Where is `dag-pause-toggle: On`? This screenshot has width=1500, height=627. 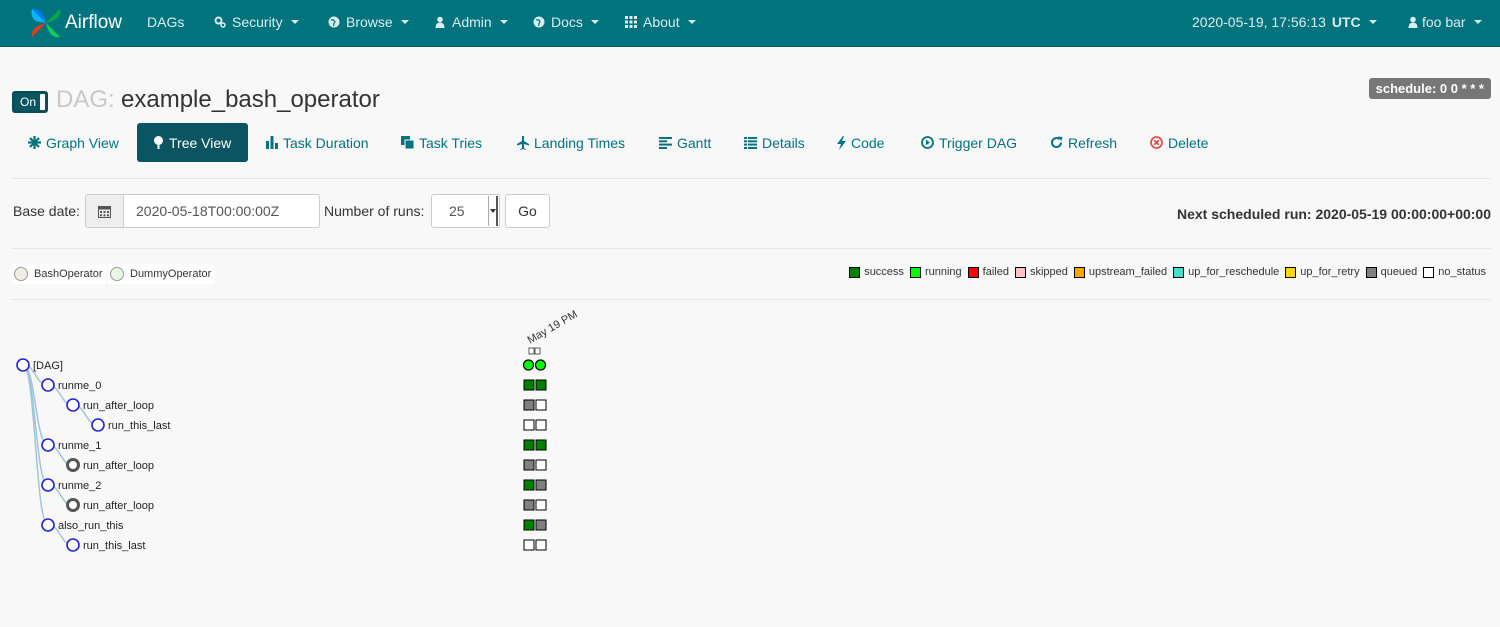
dag-pause-toggle: On is located at coordinates (30, 102).